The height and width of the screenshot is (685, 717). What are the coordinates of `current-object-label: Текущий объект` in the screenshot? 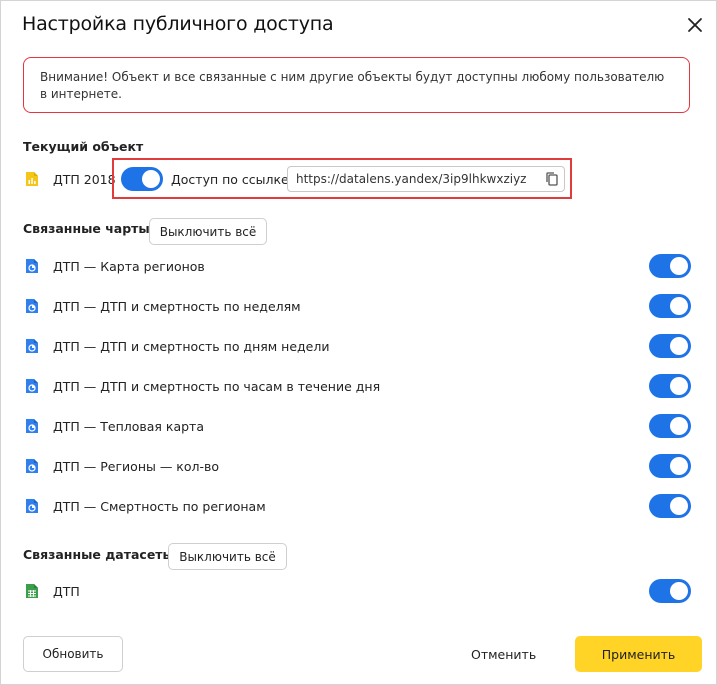 It's located at (83, 146).